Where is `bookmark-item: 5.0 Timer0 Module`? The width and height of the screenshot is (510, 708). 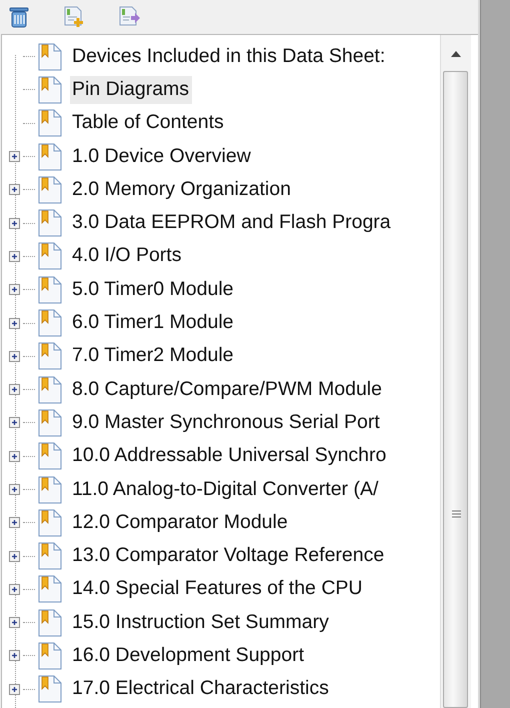 bookmark-item: 5.0 Timer0 Module is located at coordinates (153, 290).